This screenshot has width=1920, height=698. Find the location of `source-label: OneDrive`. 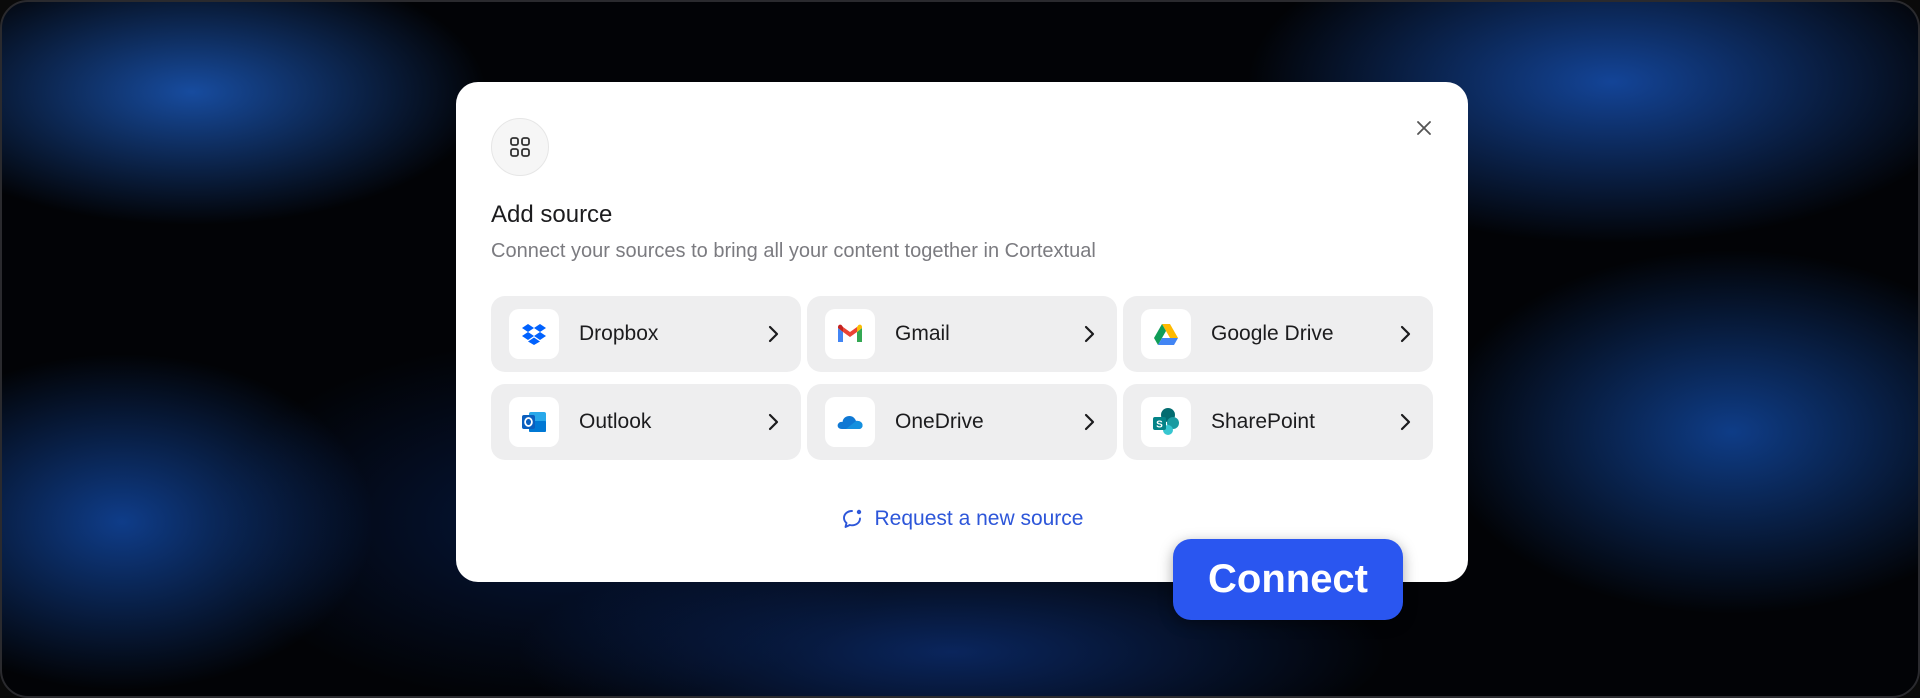

source-label: OneDrive is located at coordinates (939, 421).